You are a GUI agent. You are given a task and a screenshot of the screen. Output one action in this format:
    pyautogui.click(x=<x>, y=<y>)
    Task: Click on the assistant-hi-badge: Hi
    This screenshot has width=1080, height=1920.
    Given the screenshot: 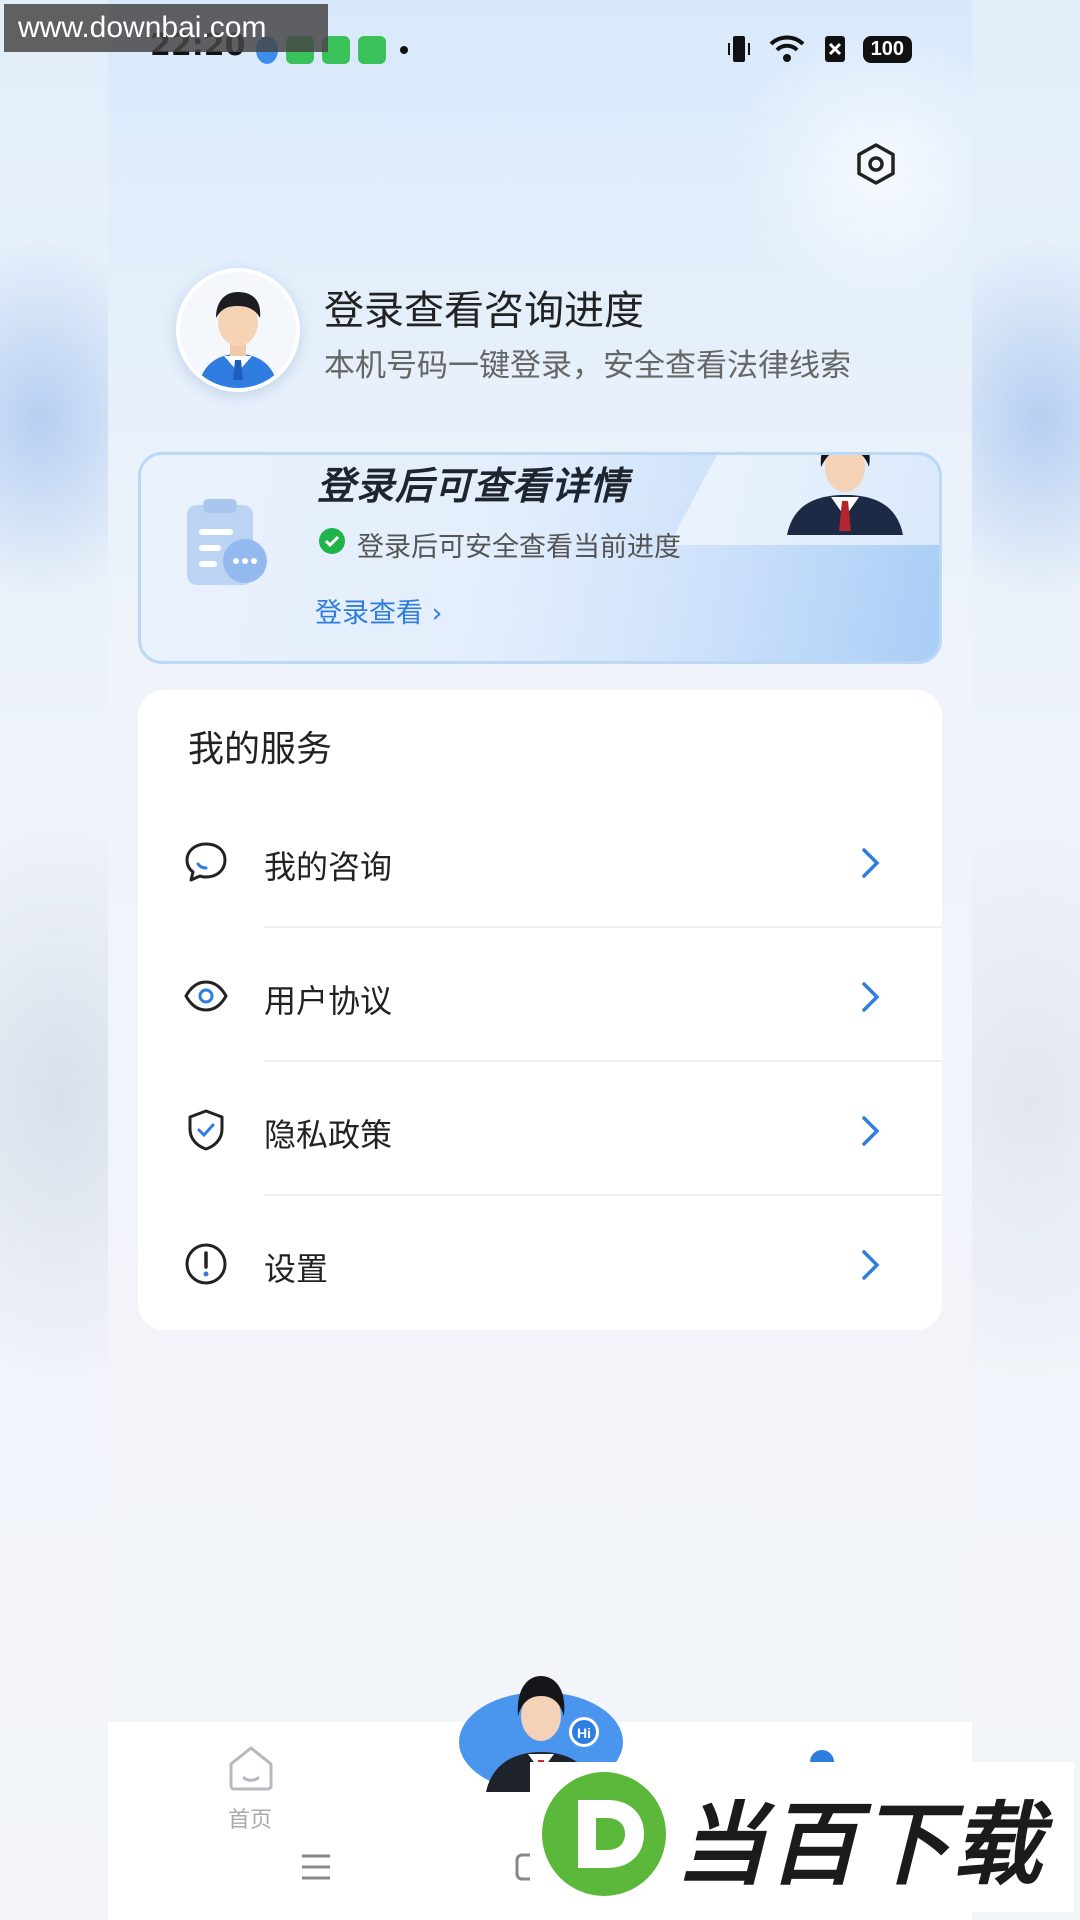 What is the action you would take?
    pyautogui.click(x=584, y=1733)
    